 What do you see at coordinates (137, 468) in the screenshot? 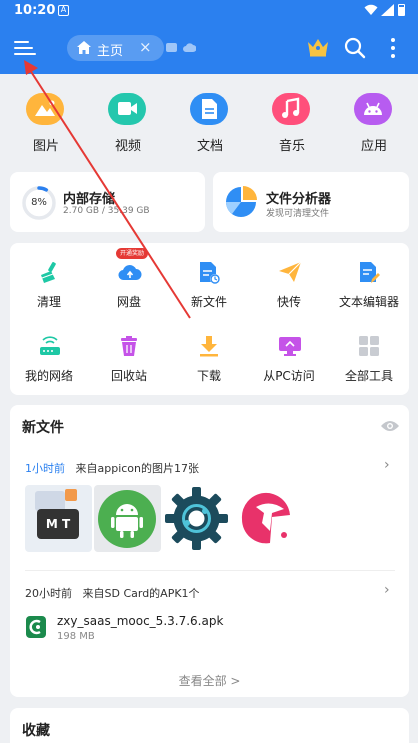
I see `recent-group-desc: 来自appicon的图片17张` at bounding box center [137, 468].